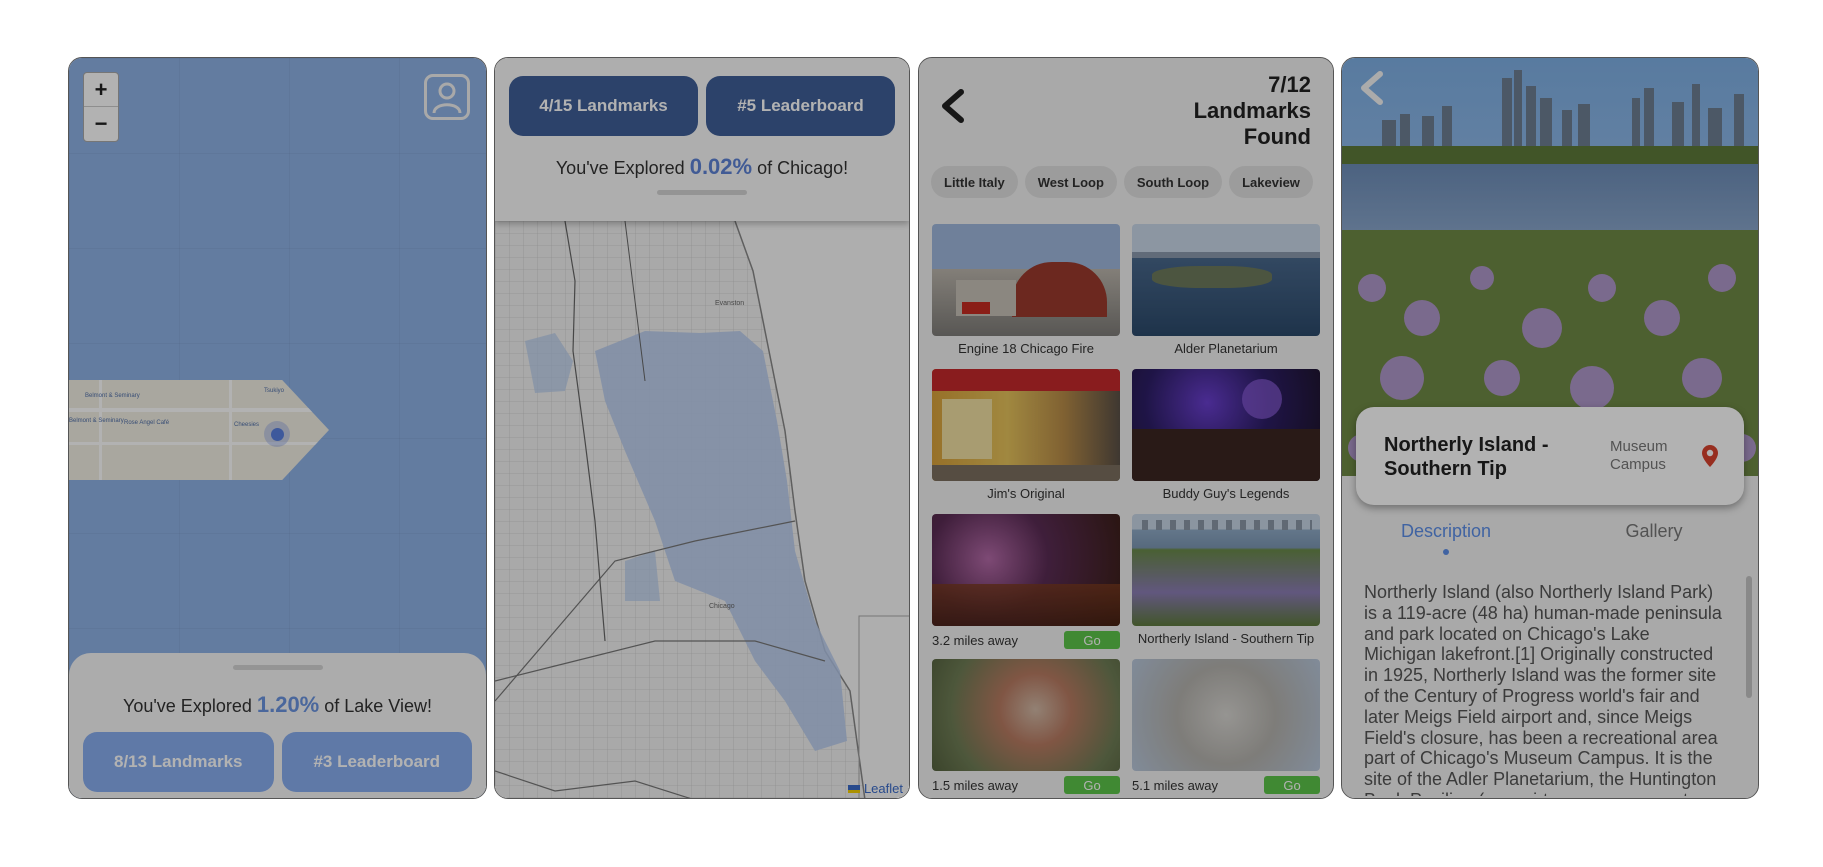 The image size is (1823, 867). Describe the element at coordinates (1289, 84) in the screenshot. I see `found-count: 7/12` at that location.